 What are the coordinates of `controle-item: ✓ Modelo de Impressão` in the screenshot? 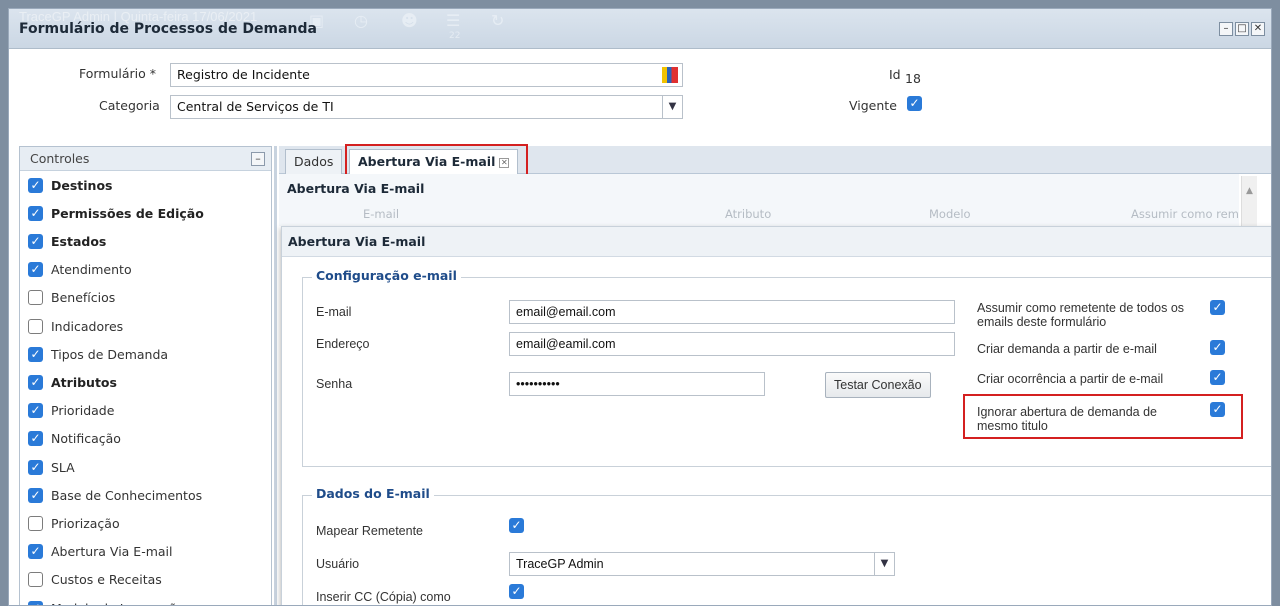 It's located at (106, 602).